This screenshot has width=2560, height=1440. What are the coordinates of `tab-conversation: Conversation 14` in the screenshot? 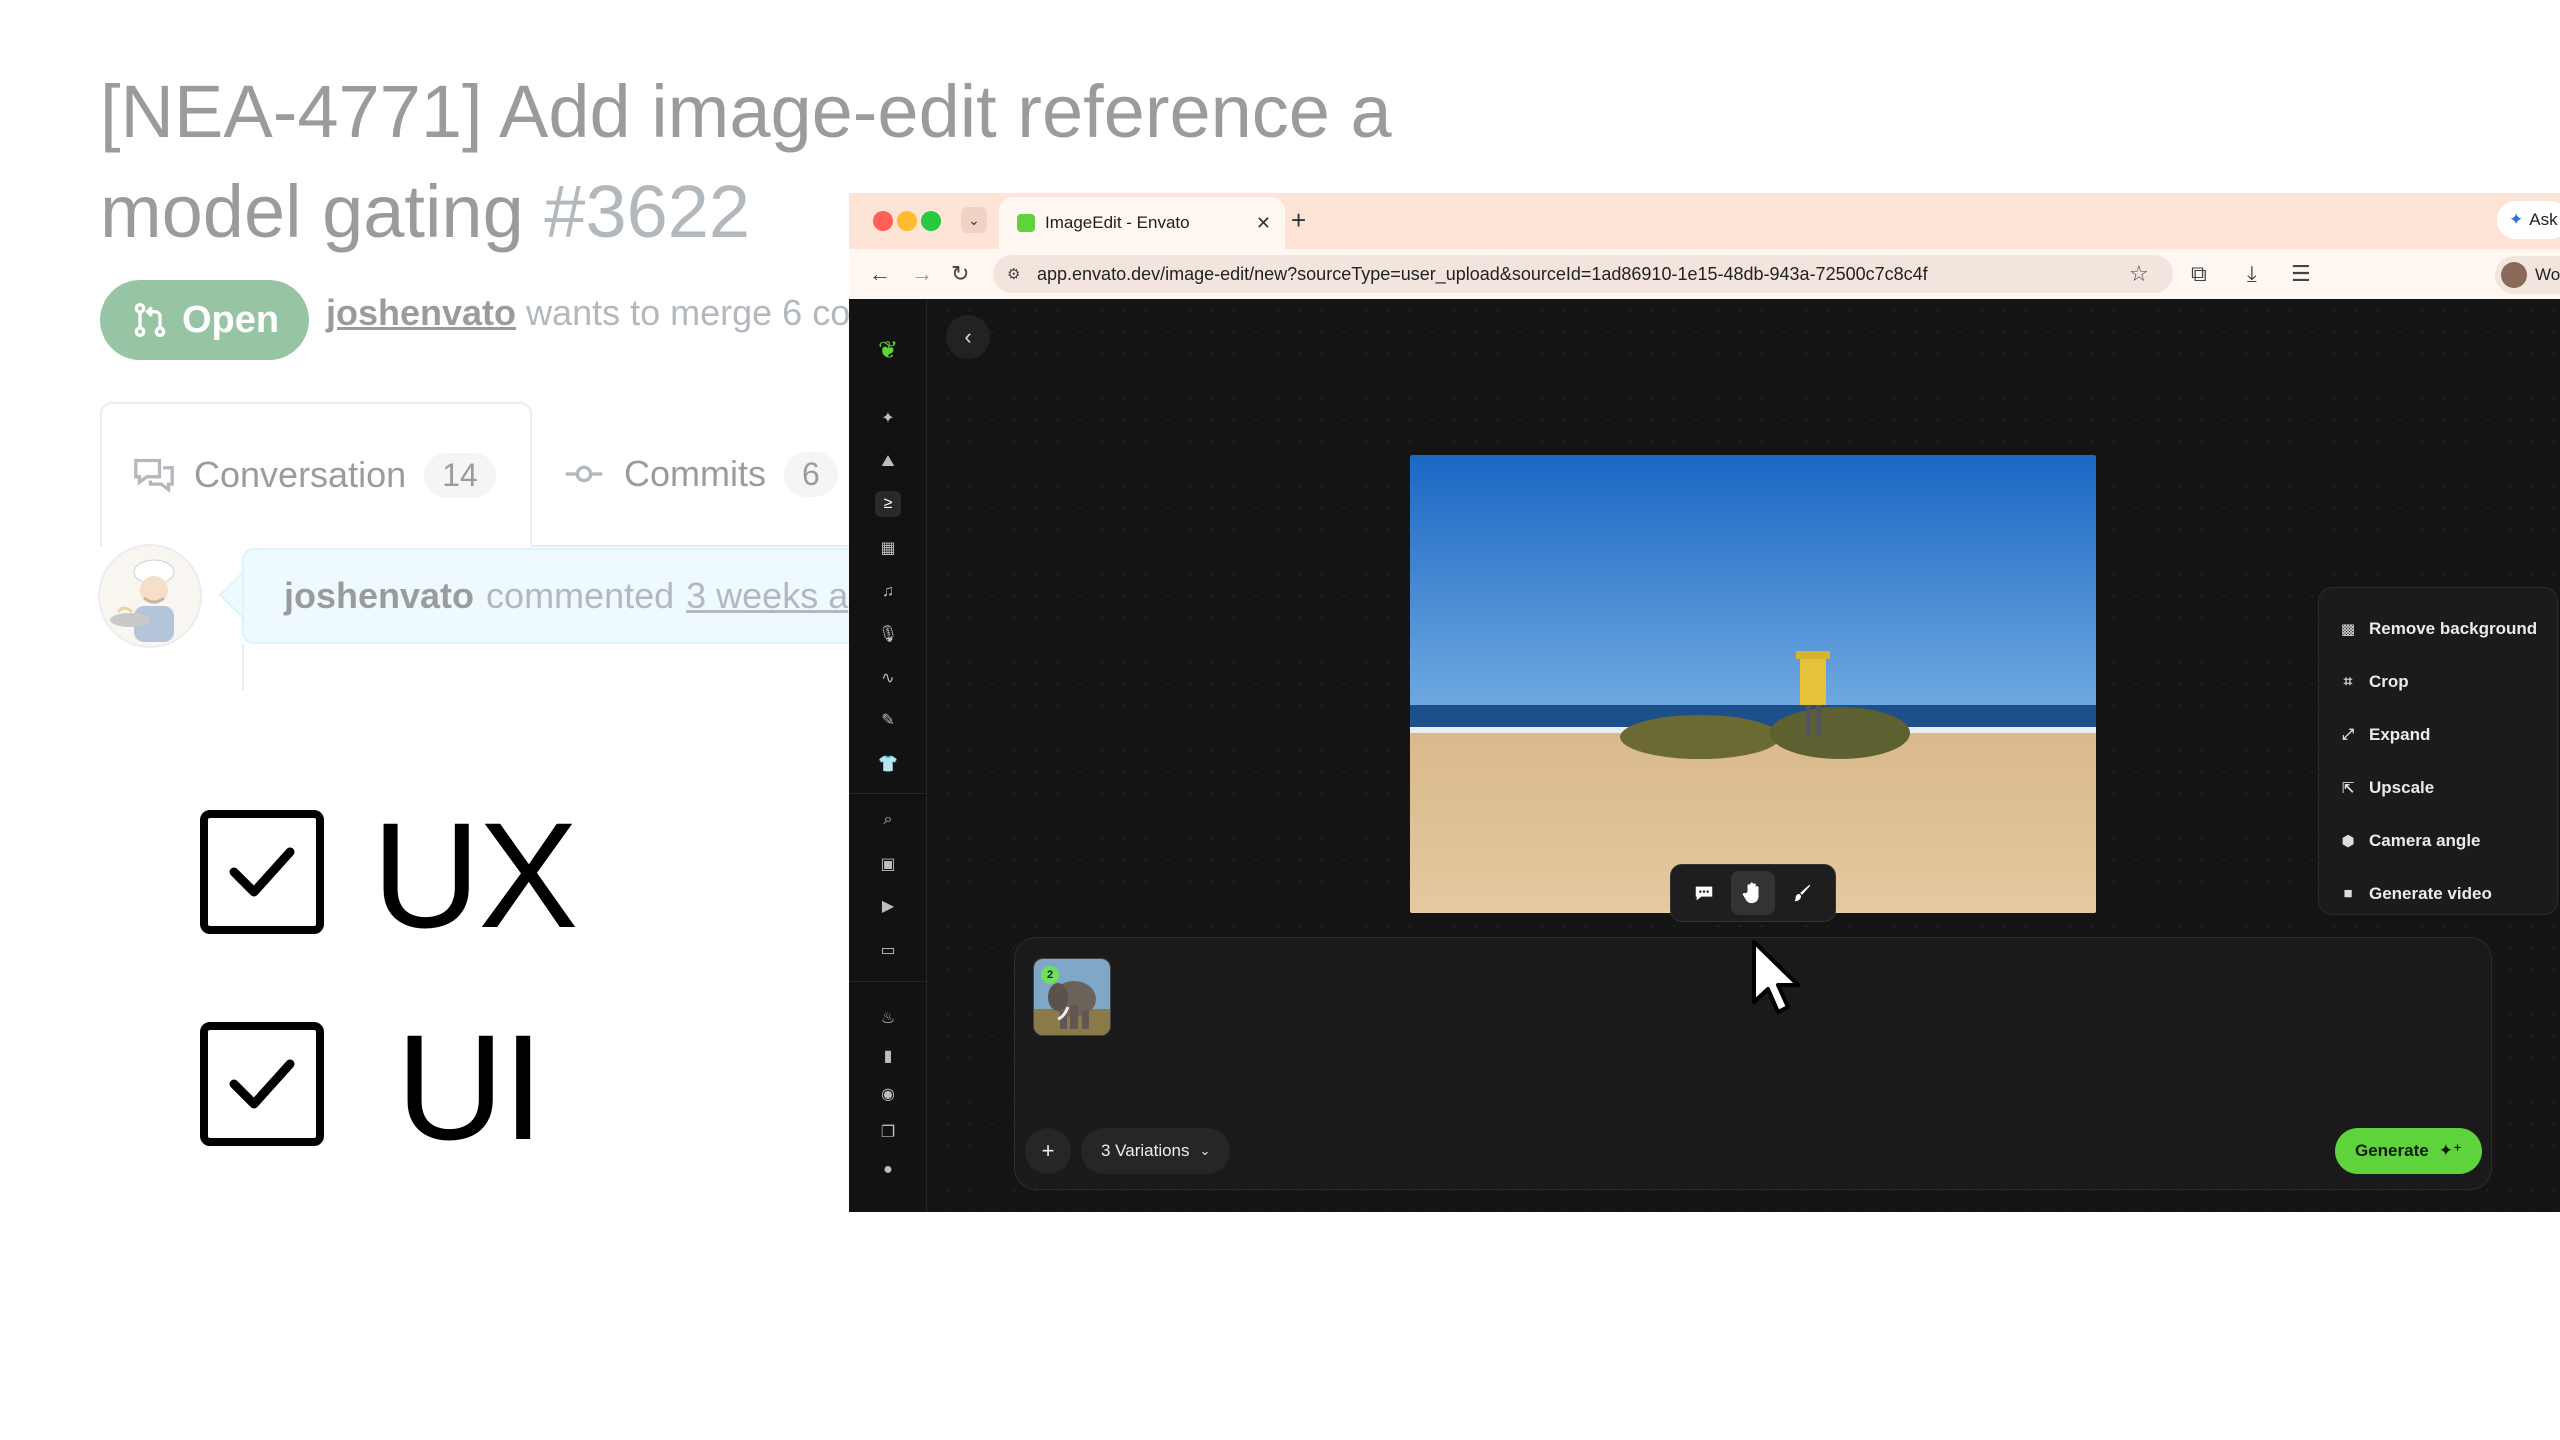 It's located at (316, 474).